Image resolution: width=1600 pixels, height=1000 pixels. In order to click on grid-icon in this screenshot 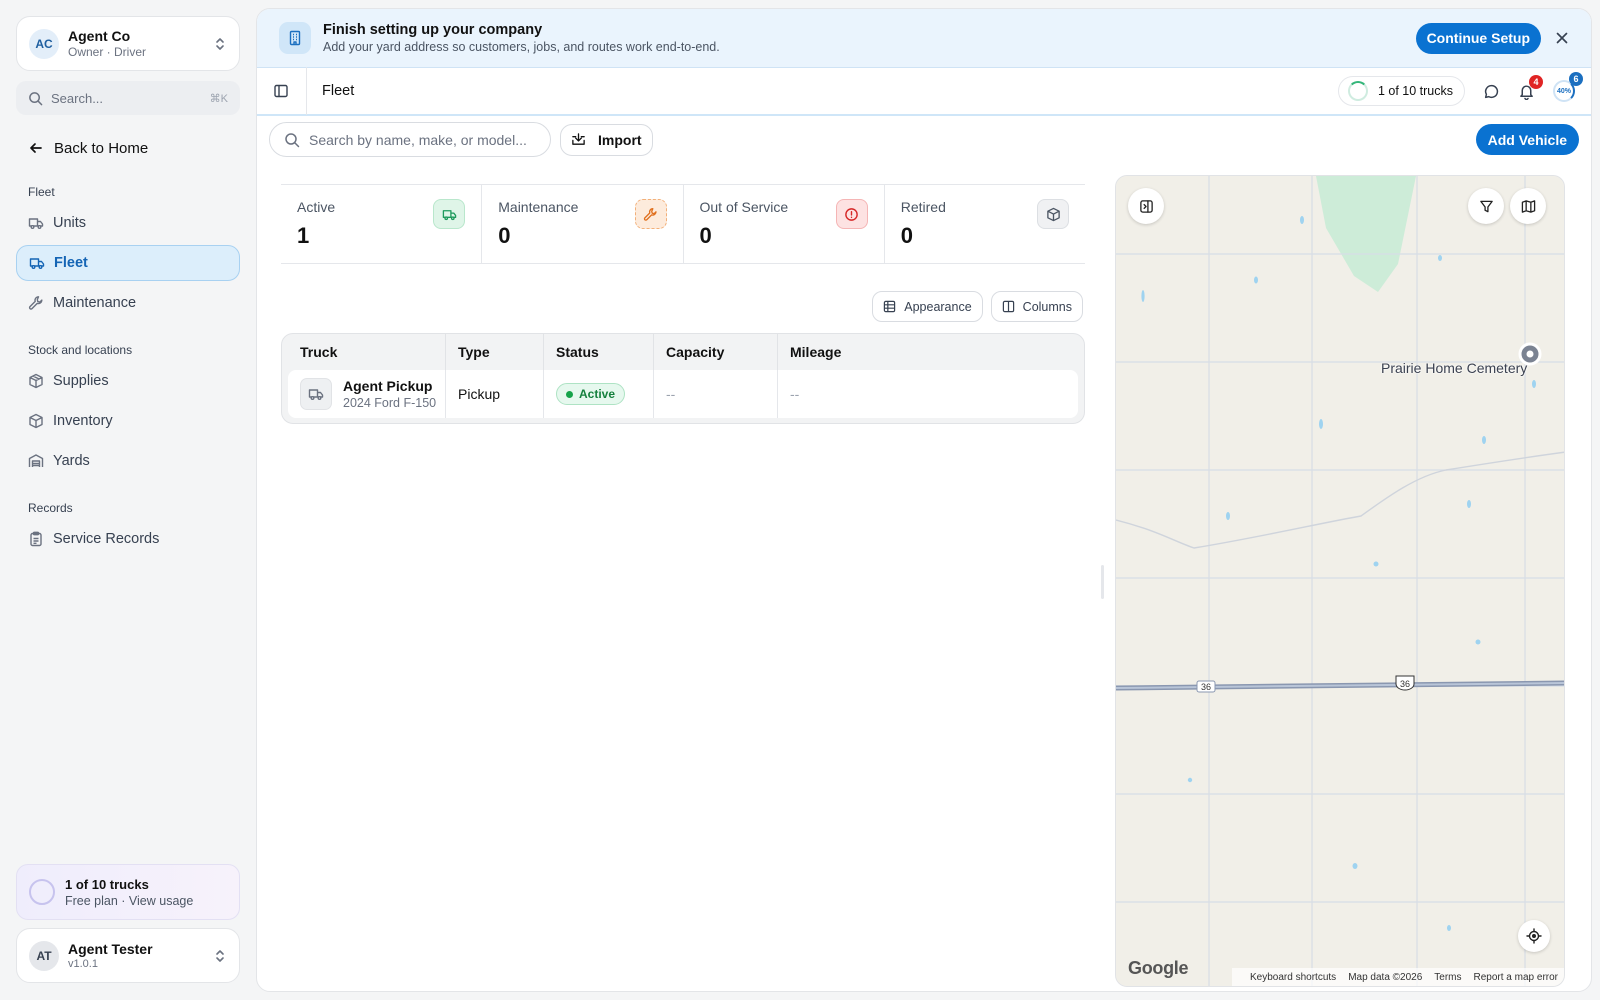, I will do `click(893, 306)`.